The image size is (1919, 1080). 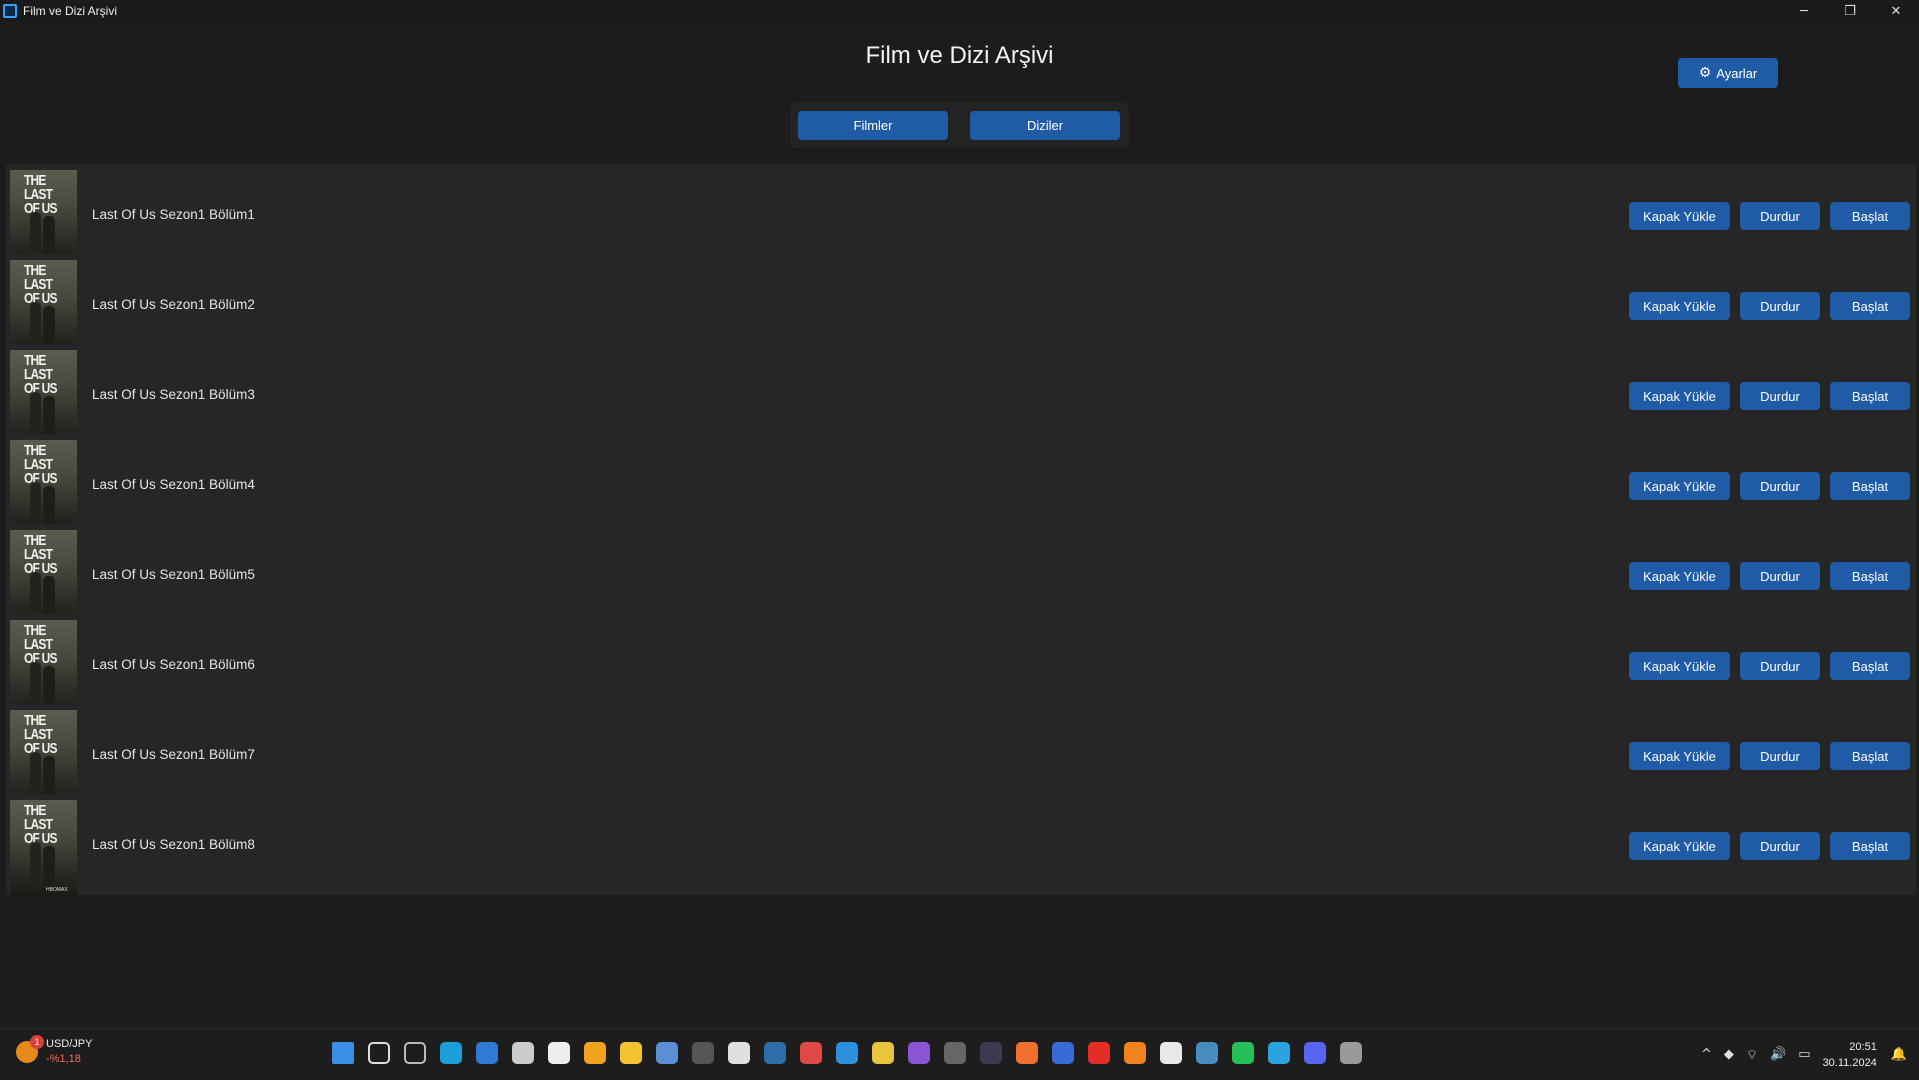 I want to click on task-view-icon, so click(x=415, y=1053).